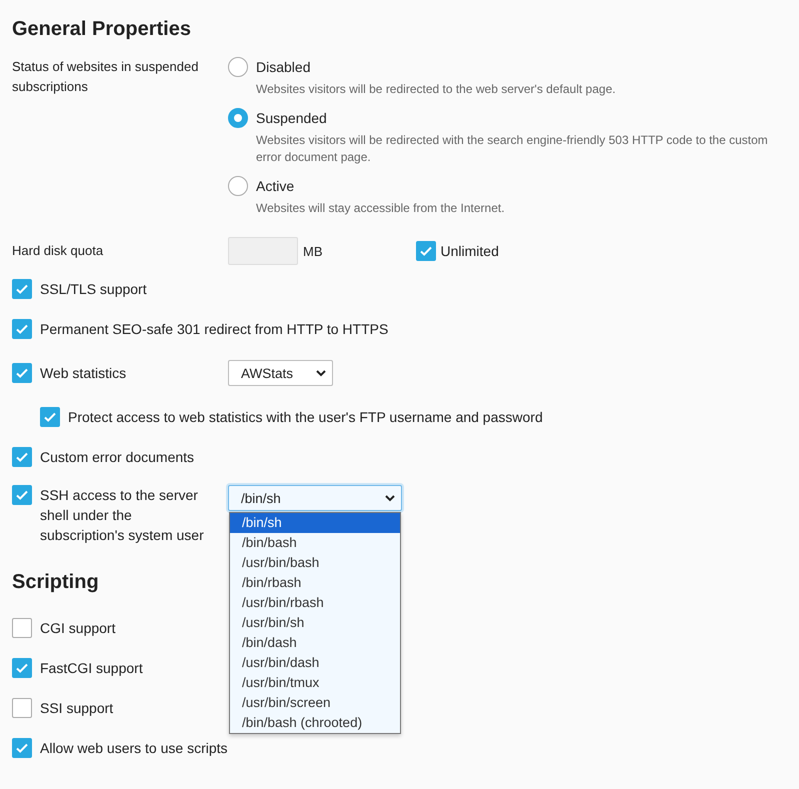  What do you see at coordinates (315, 523) in the screenshot?
I see `dropdown-option: /bin/sh` at bounding box center [315, 523].